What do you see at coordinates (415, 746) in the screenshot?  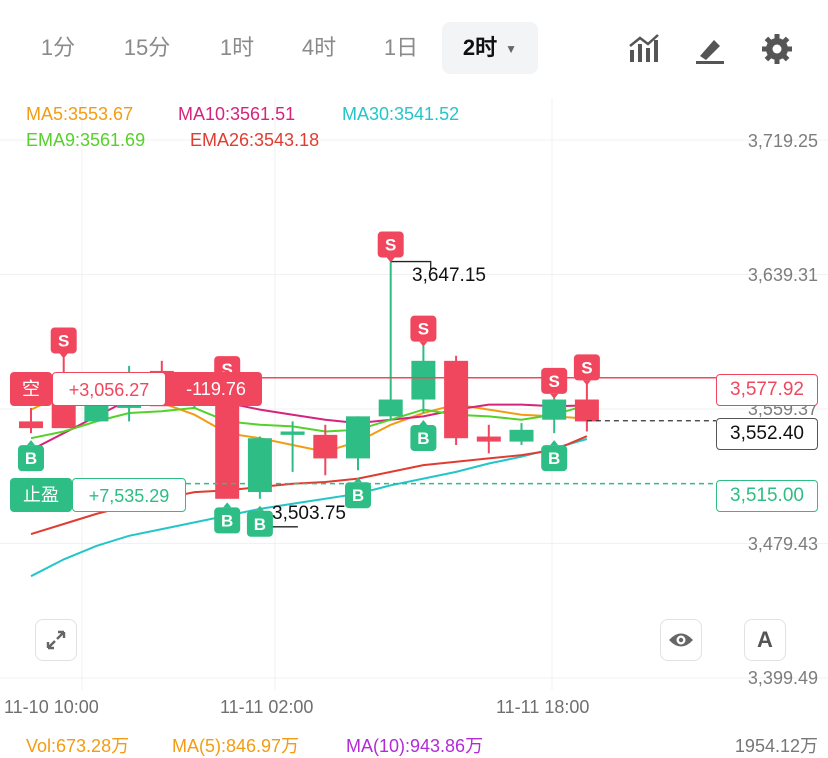 I see `volume-ma10-label: MA(10):943.86万` at bounding box center [415, 746].